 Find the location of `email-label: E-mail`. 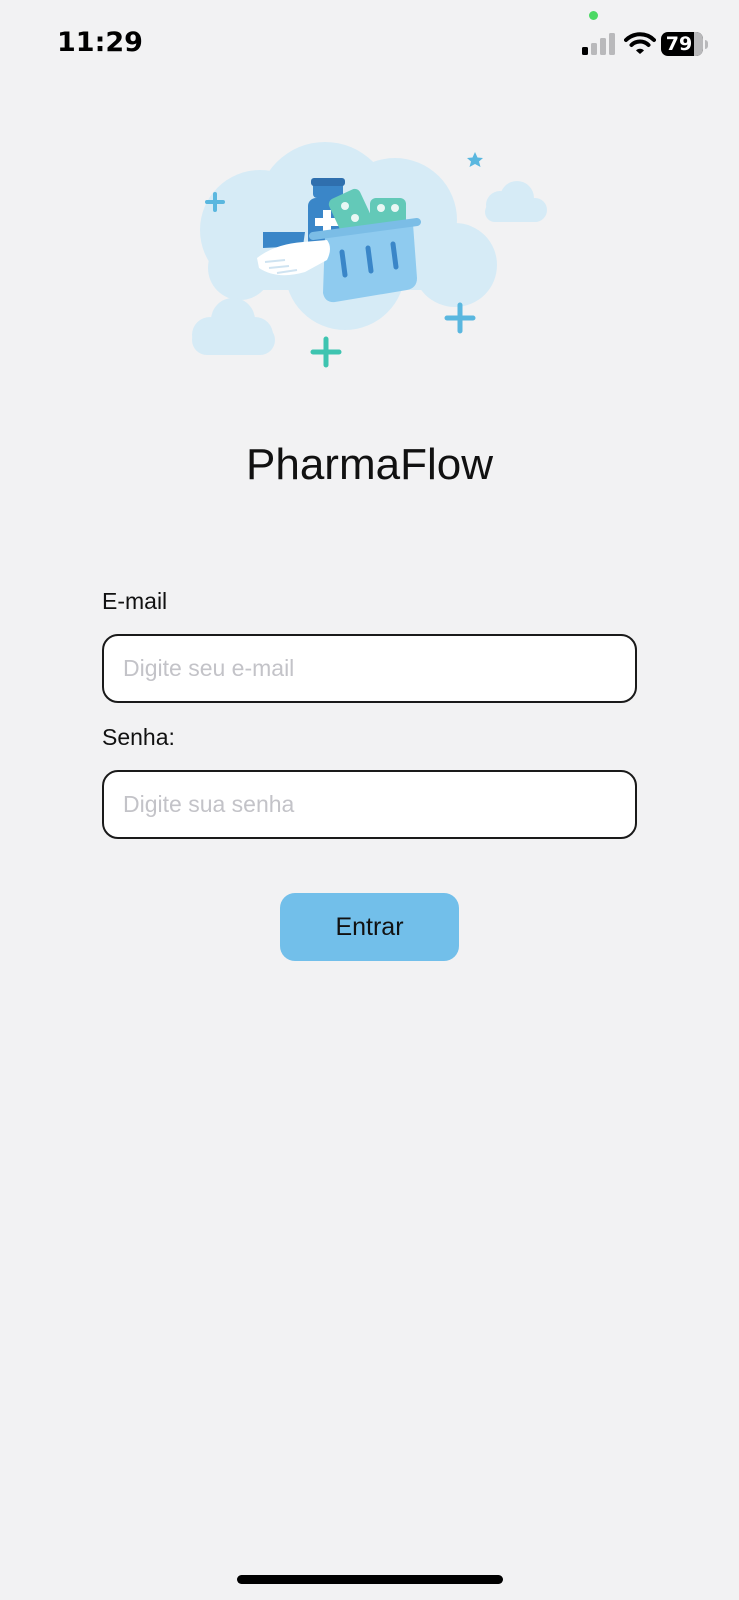

email-label: E-mail is located at coordinates (135, 601).